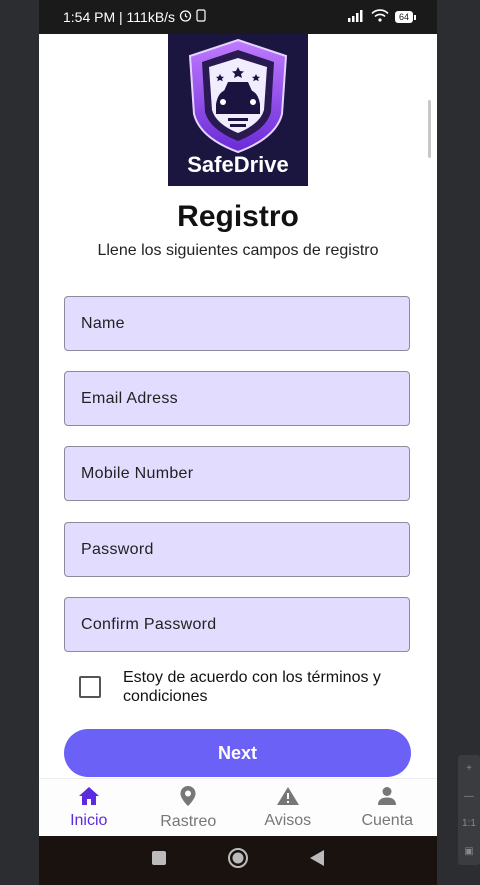  Describe the element at coordinates (387, 820) in the screenshot. I see `nav-label-cuenta: Cuenta` at that location.